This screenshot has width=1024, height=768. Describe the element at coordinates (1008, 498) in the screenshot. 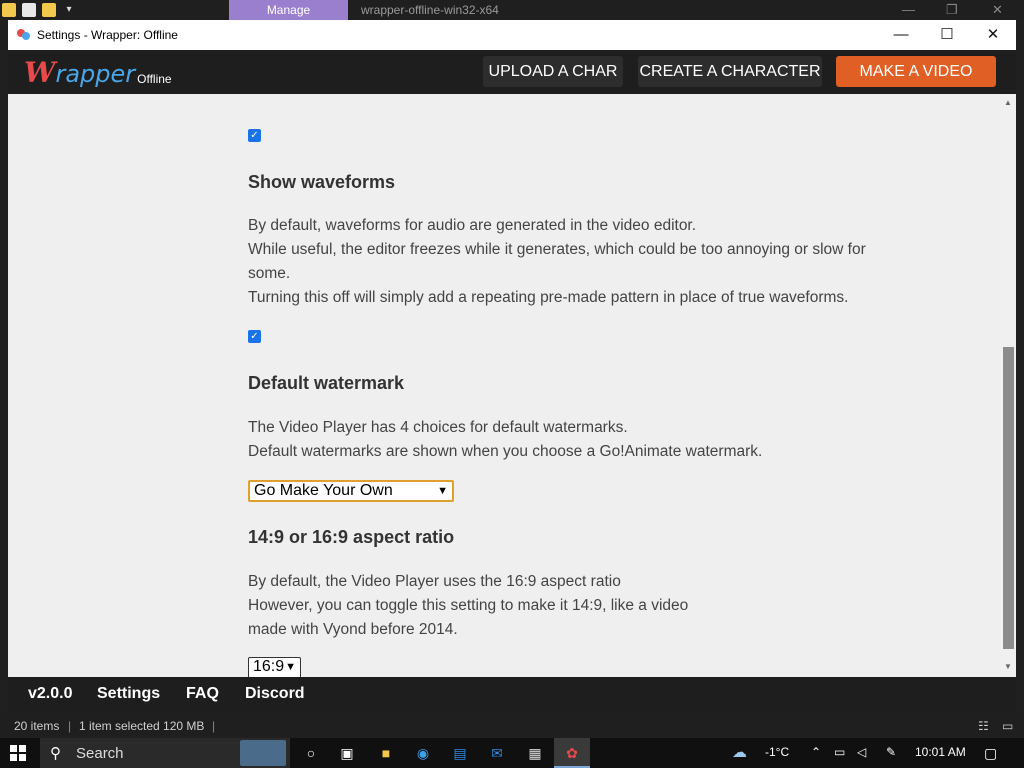

I see `scrollbar-thumb` at that location.